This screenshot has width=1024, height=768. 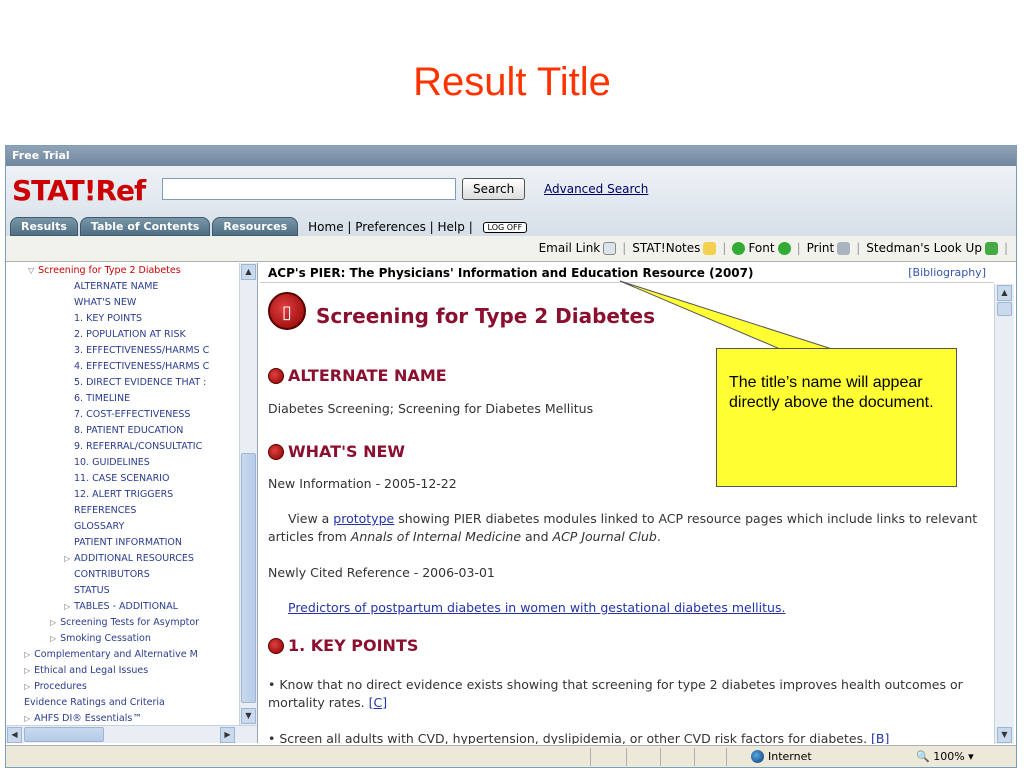 What do you see at coordinates (945, 756) in the screenshot?
I see `zoom-control: 🔍 100% ▾` at bounding box center [945, 756].